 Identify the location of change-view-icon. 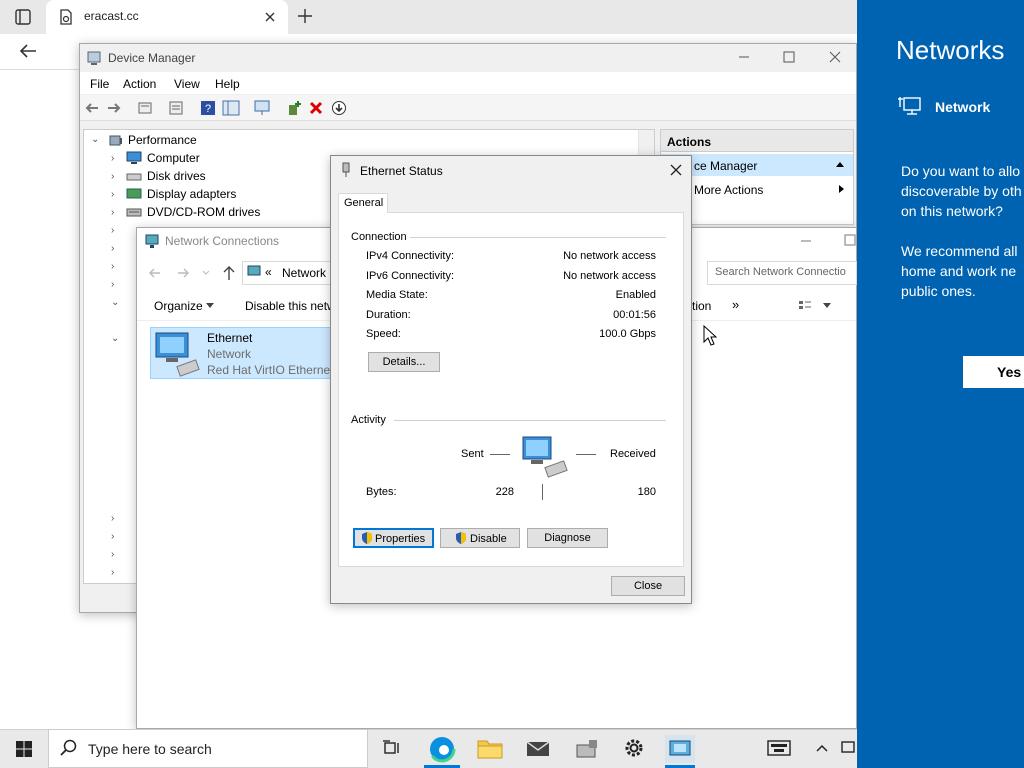
(805, 306).